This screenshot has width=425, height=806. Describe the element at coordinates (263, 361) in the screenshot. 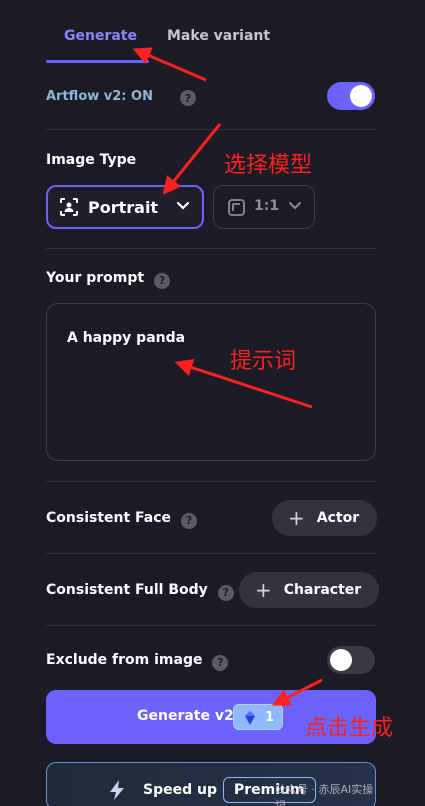

I see `annotation-prompt: 提示词` at that location.